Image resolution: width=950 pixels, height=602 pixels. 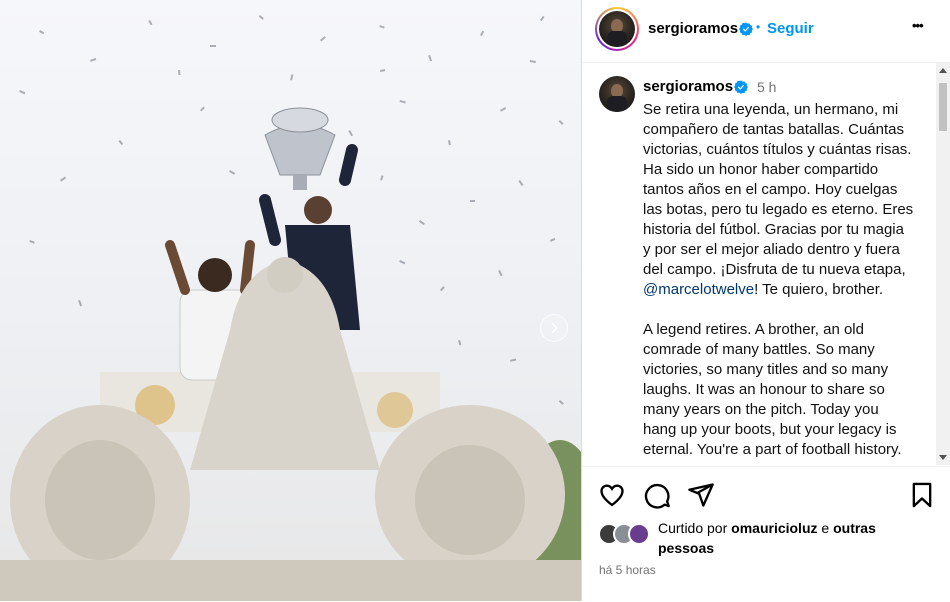 What do you see at coordinates (943, 70) in the screenshot?
I see `scroll-up-arrow-icon` at bounding box center [943, 70].